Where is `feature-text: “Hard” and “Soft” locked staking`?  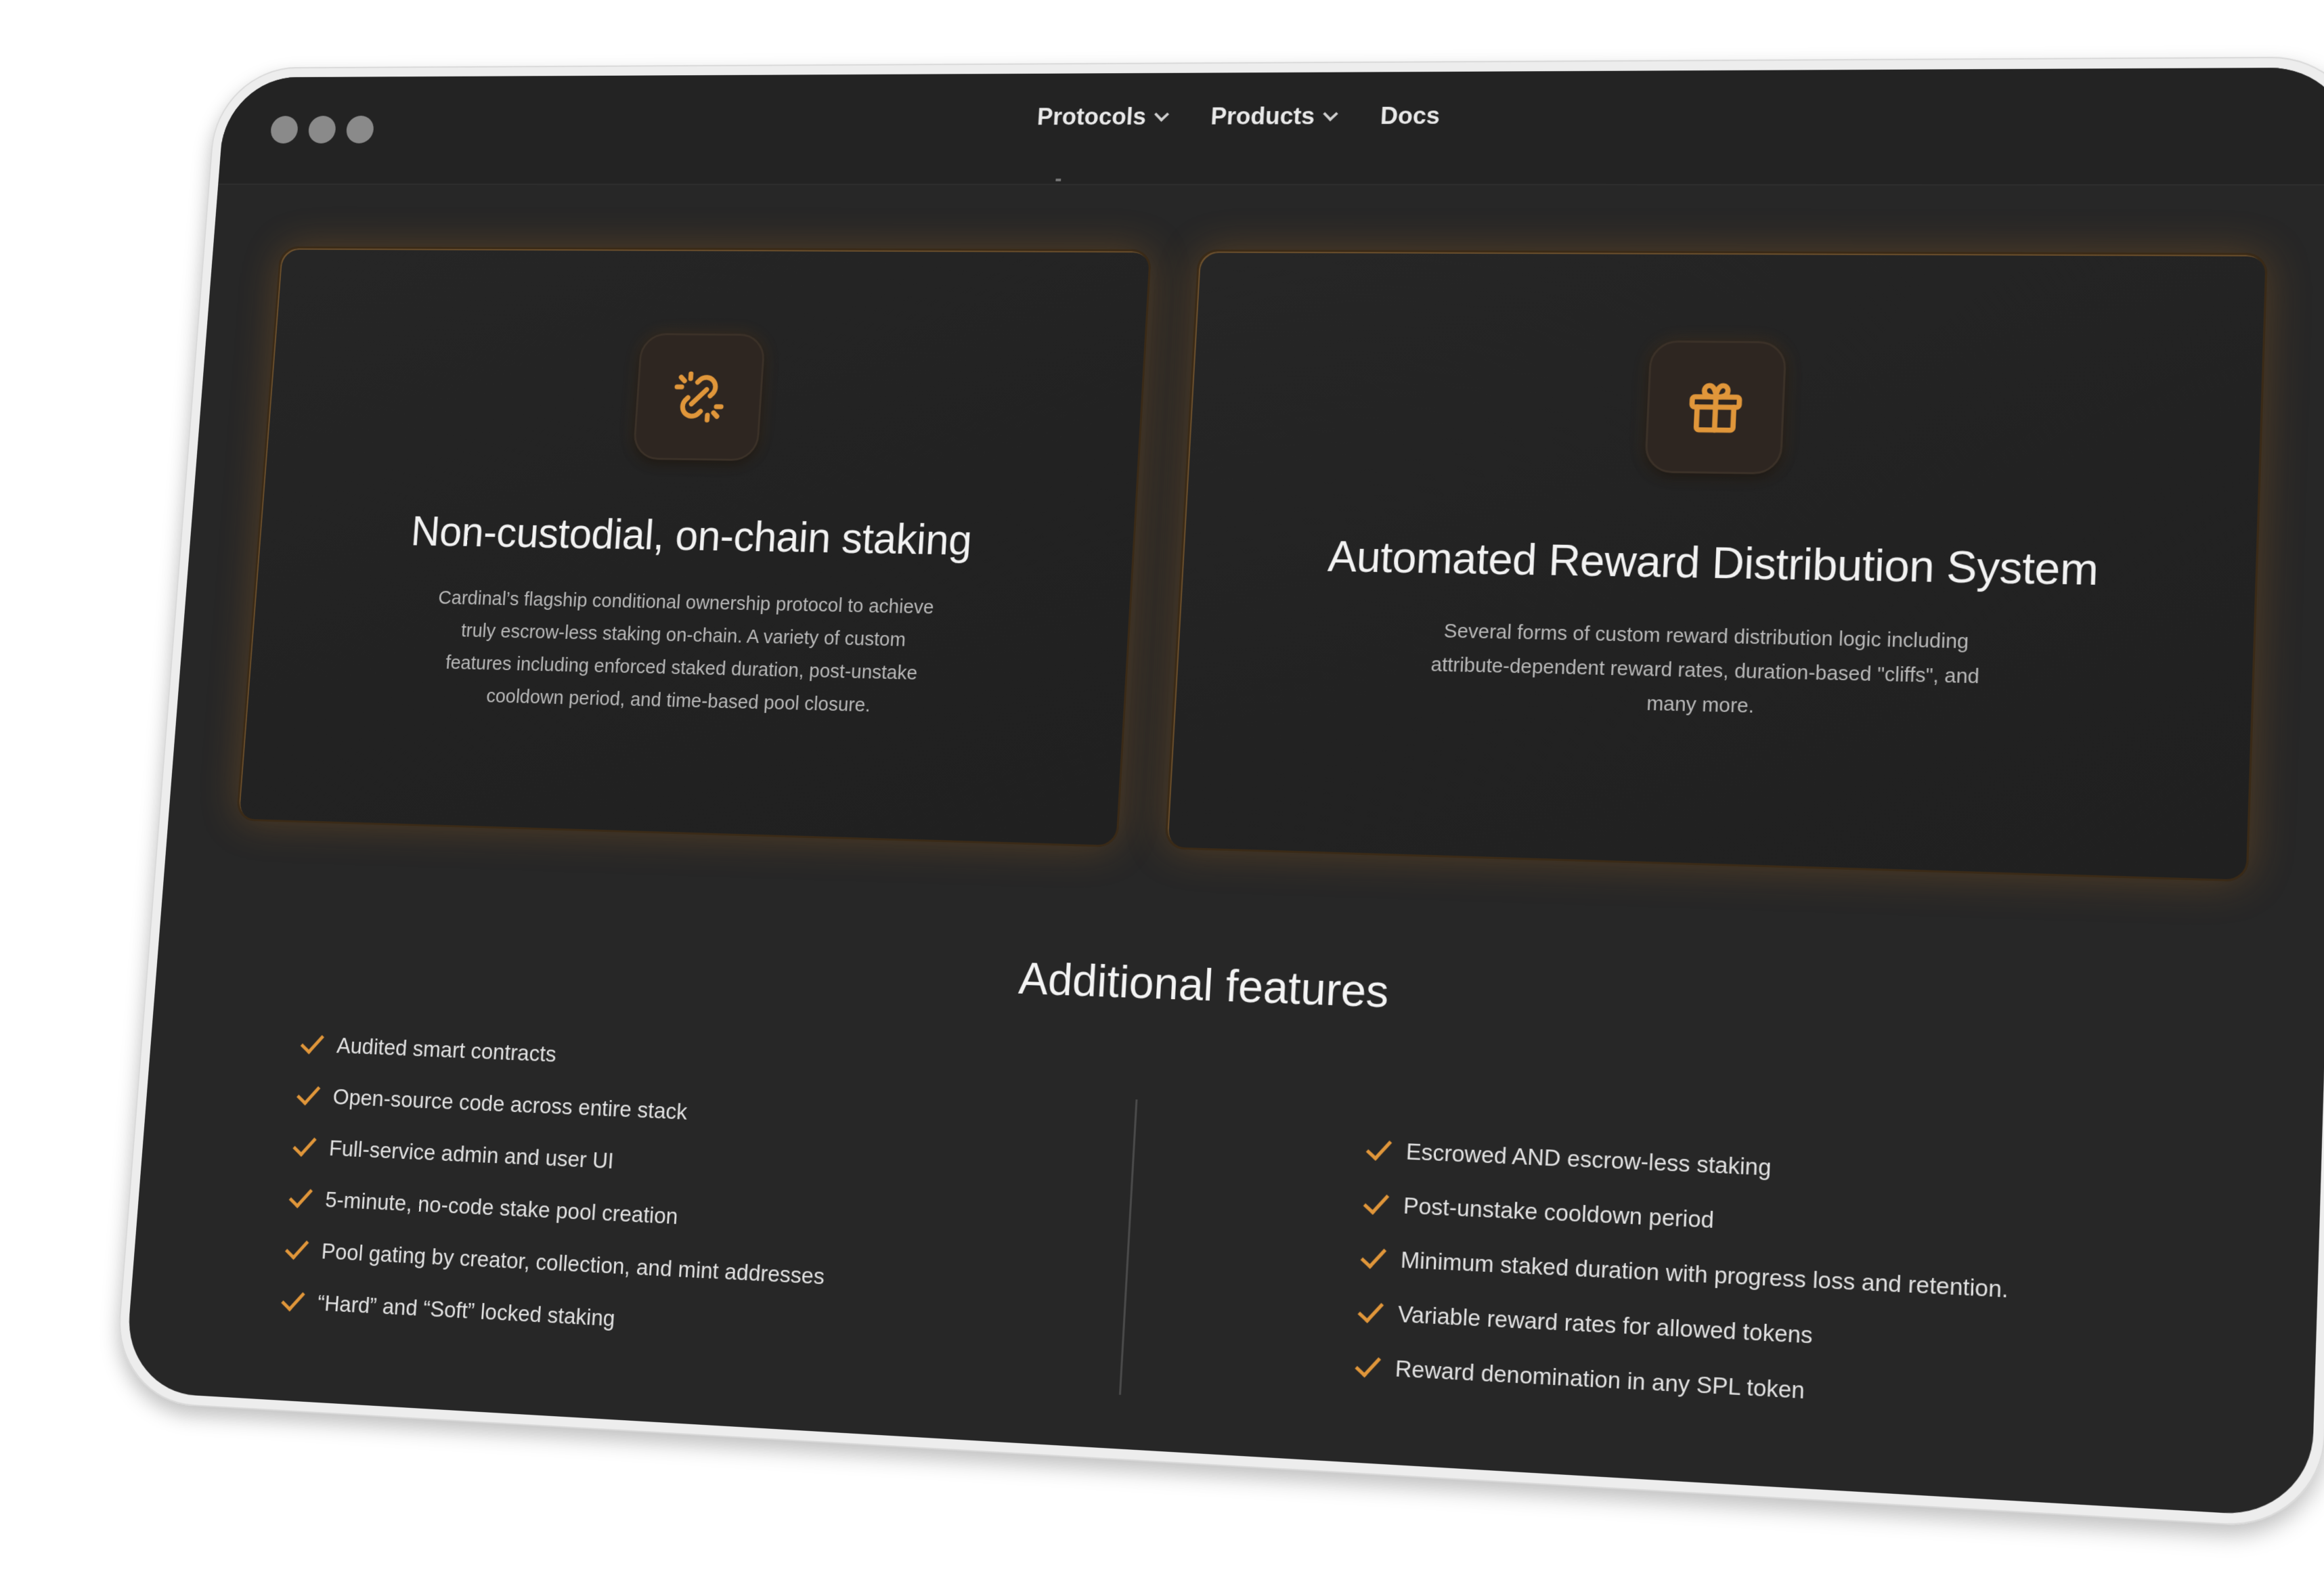 feature-text: “Hard” and “Soft” locked staking is located at coordinates (466, 1310).